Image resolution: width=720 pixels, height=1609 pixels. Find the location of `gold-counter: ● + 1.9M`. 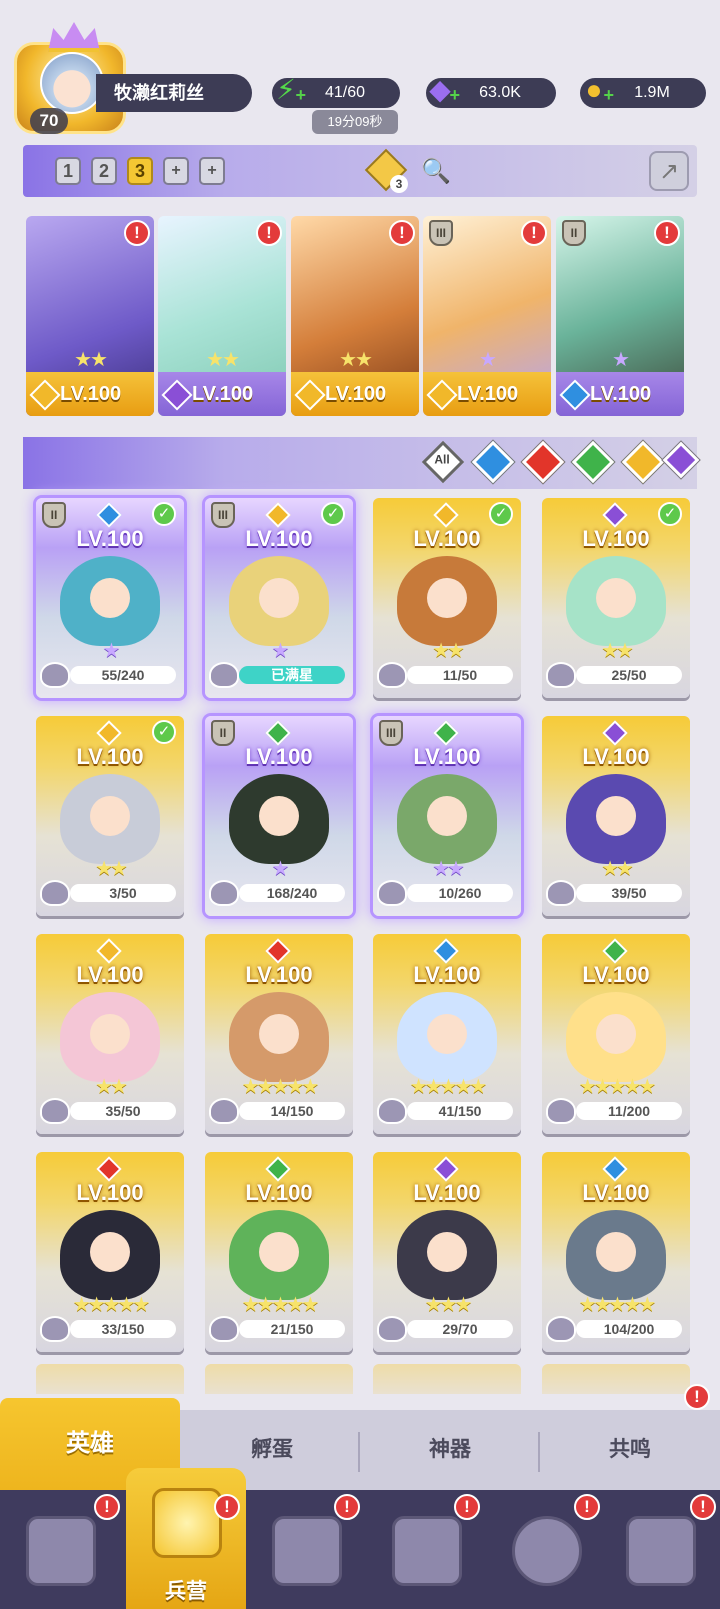

gold-counter: ● + 1.9M is located at coordinates (643, 91).